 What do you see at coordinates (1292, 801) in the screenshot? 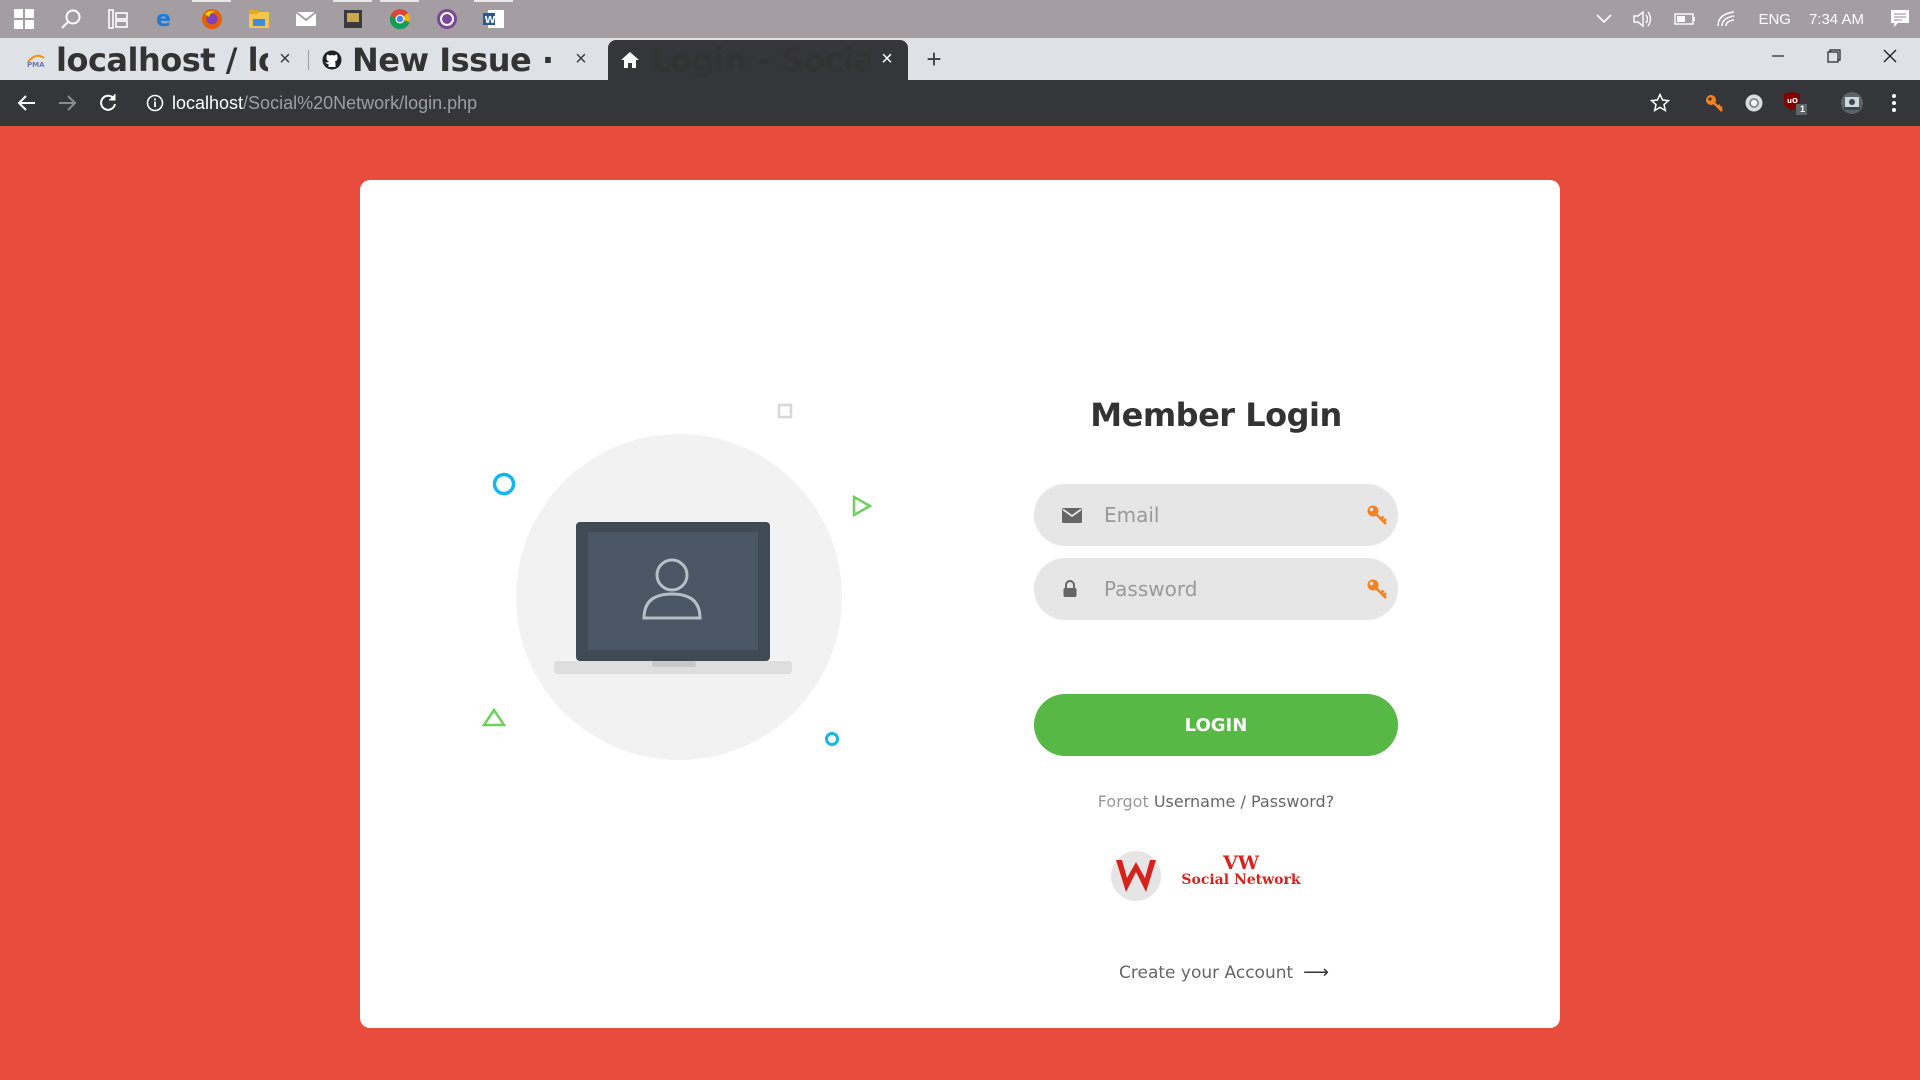
I see `forgot-password-link: Password?` at bounding box center [1292, 801].